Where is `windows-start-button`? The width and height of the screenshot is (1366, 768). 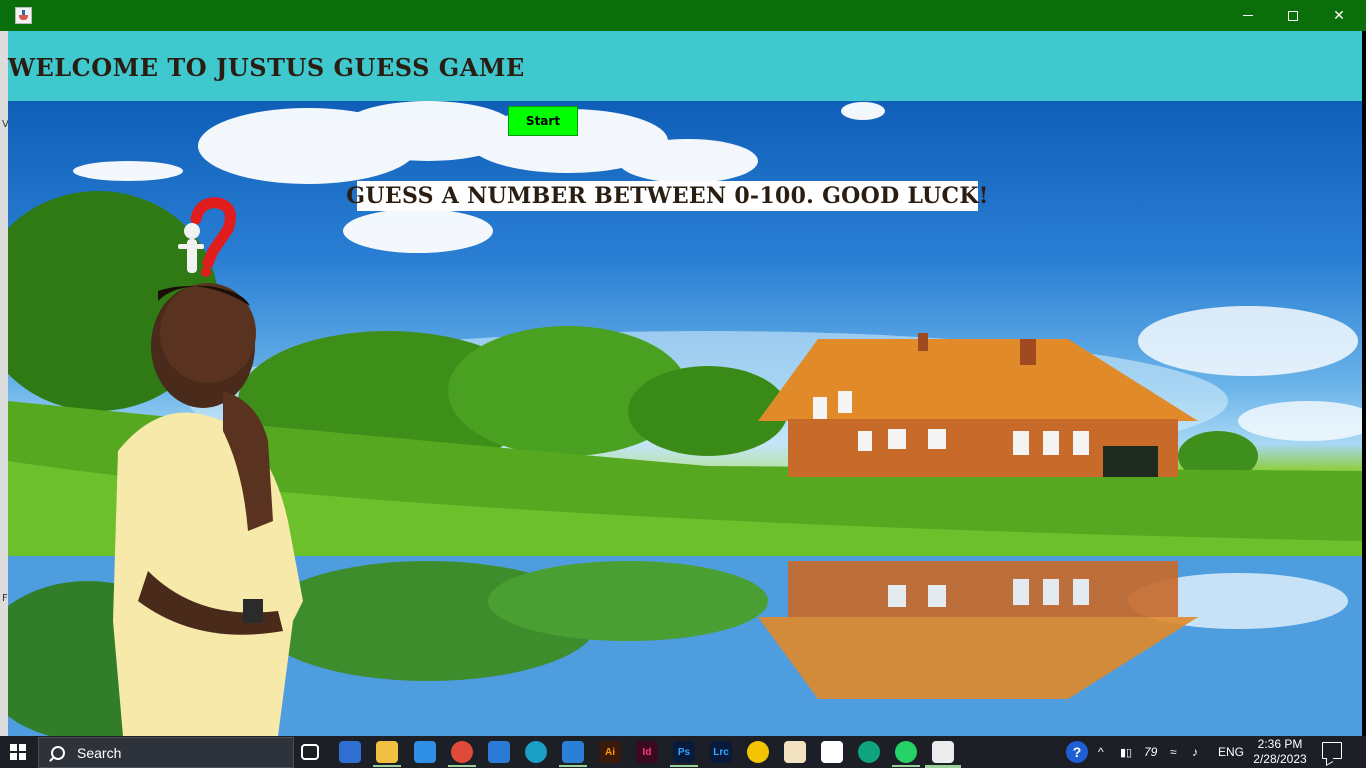 windows-start-button is located at coordinates (18, 752).